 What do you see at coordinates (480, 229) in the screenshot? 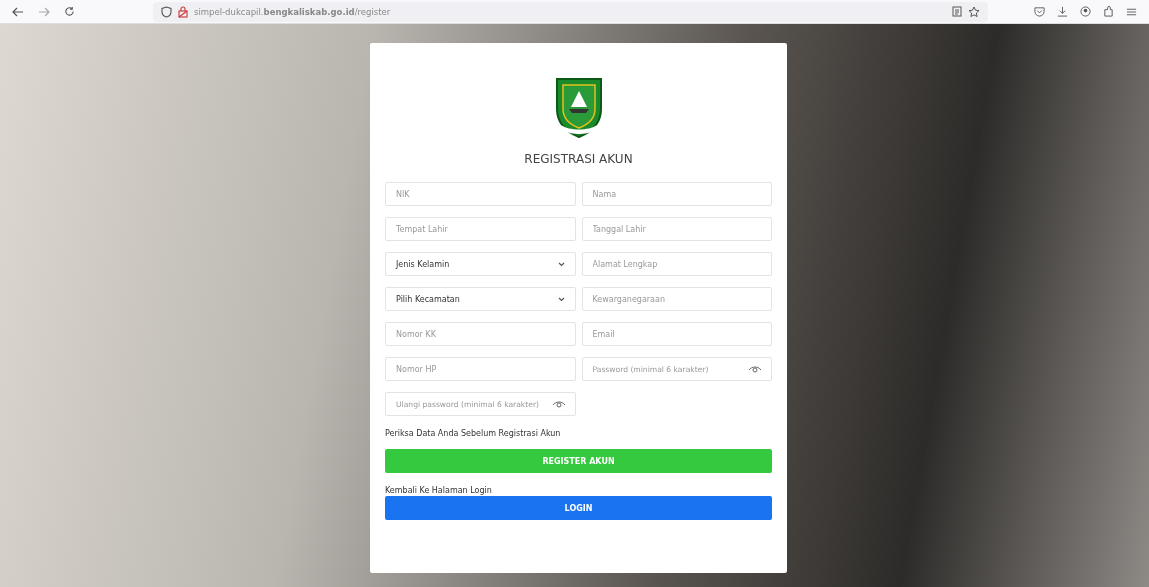
I see `input-field: Tempat Lahir` at bounding box center [480, 229].